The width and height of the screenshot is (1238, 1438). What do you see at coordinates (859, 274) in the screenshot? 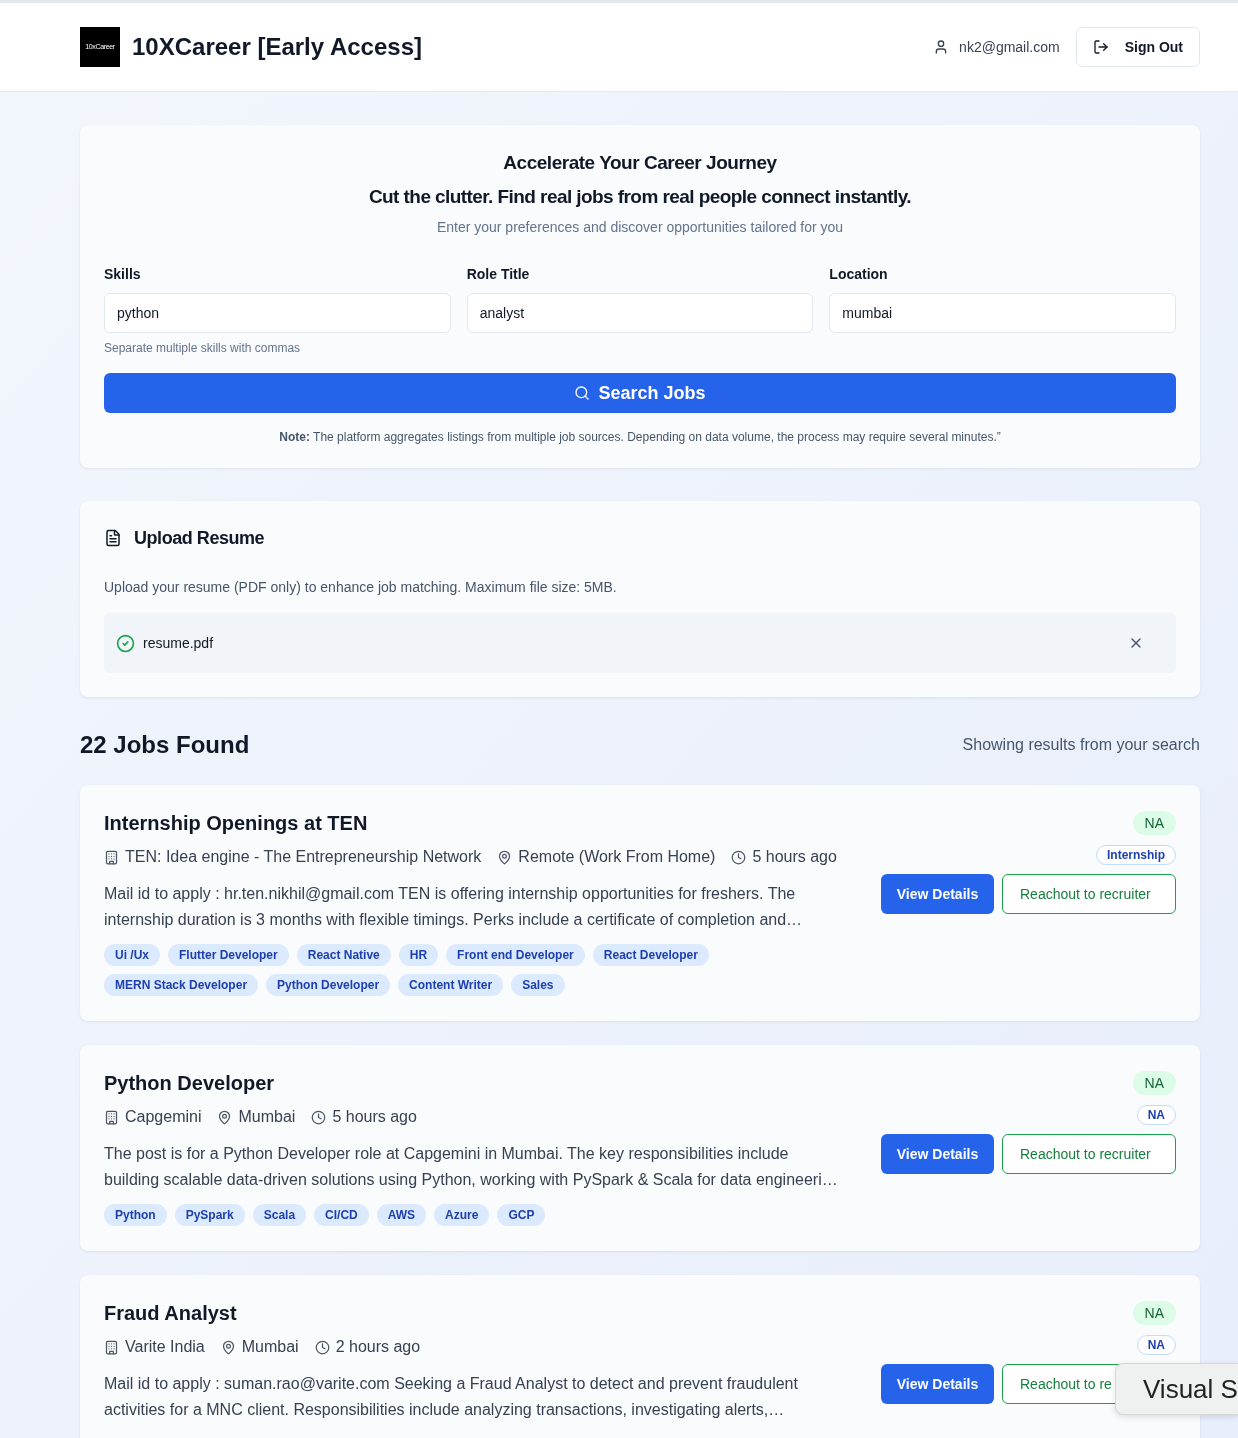
I see `field-label: Location` at bounding box center [859, 274].